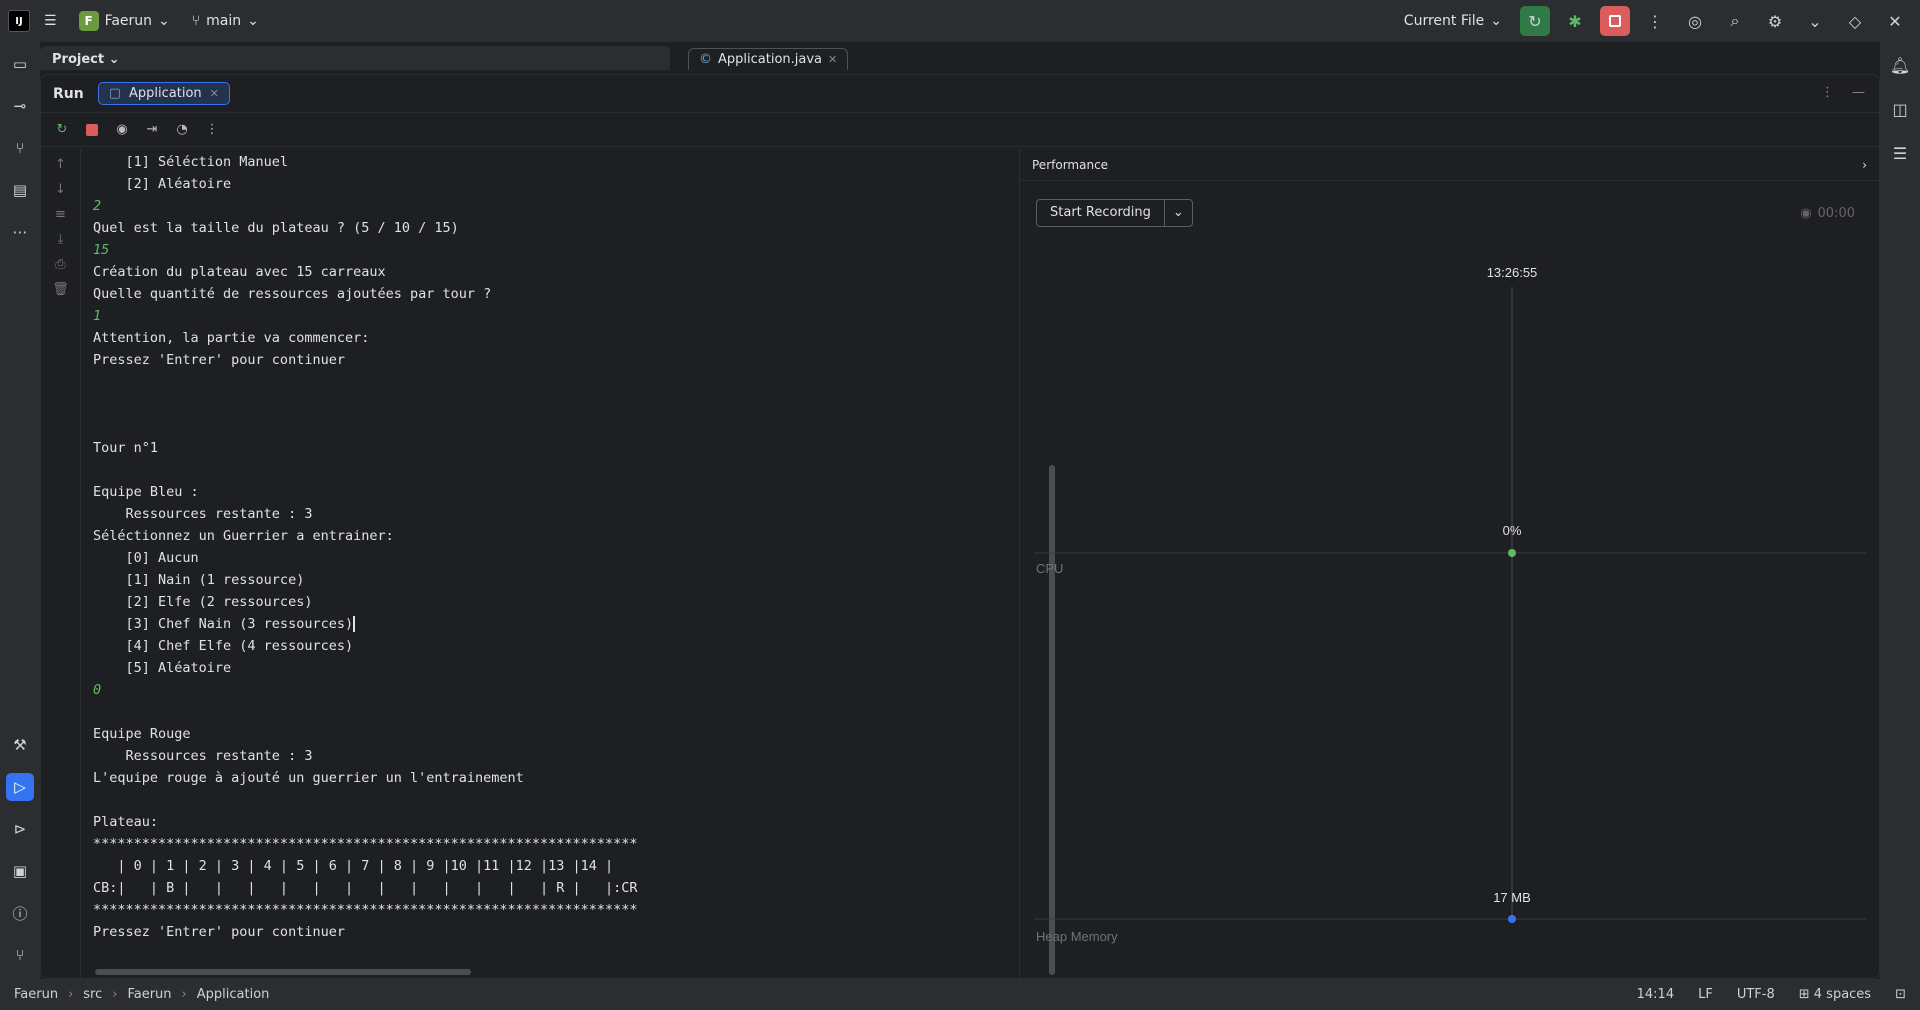  What do you see at coordinates (1049, 568) in the screenshot?
I see `cpu-label: CPU` at bounding box center [1049, 568].